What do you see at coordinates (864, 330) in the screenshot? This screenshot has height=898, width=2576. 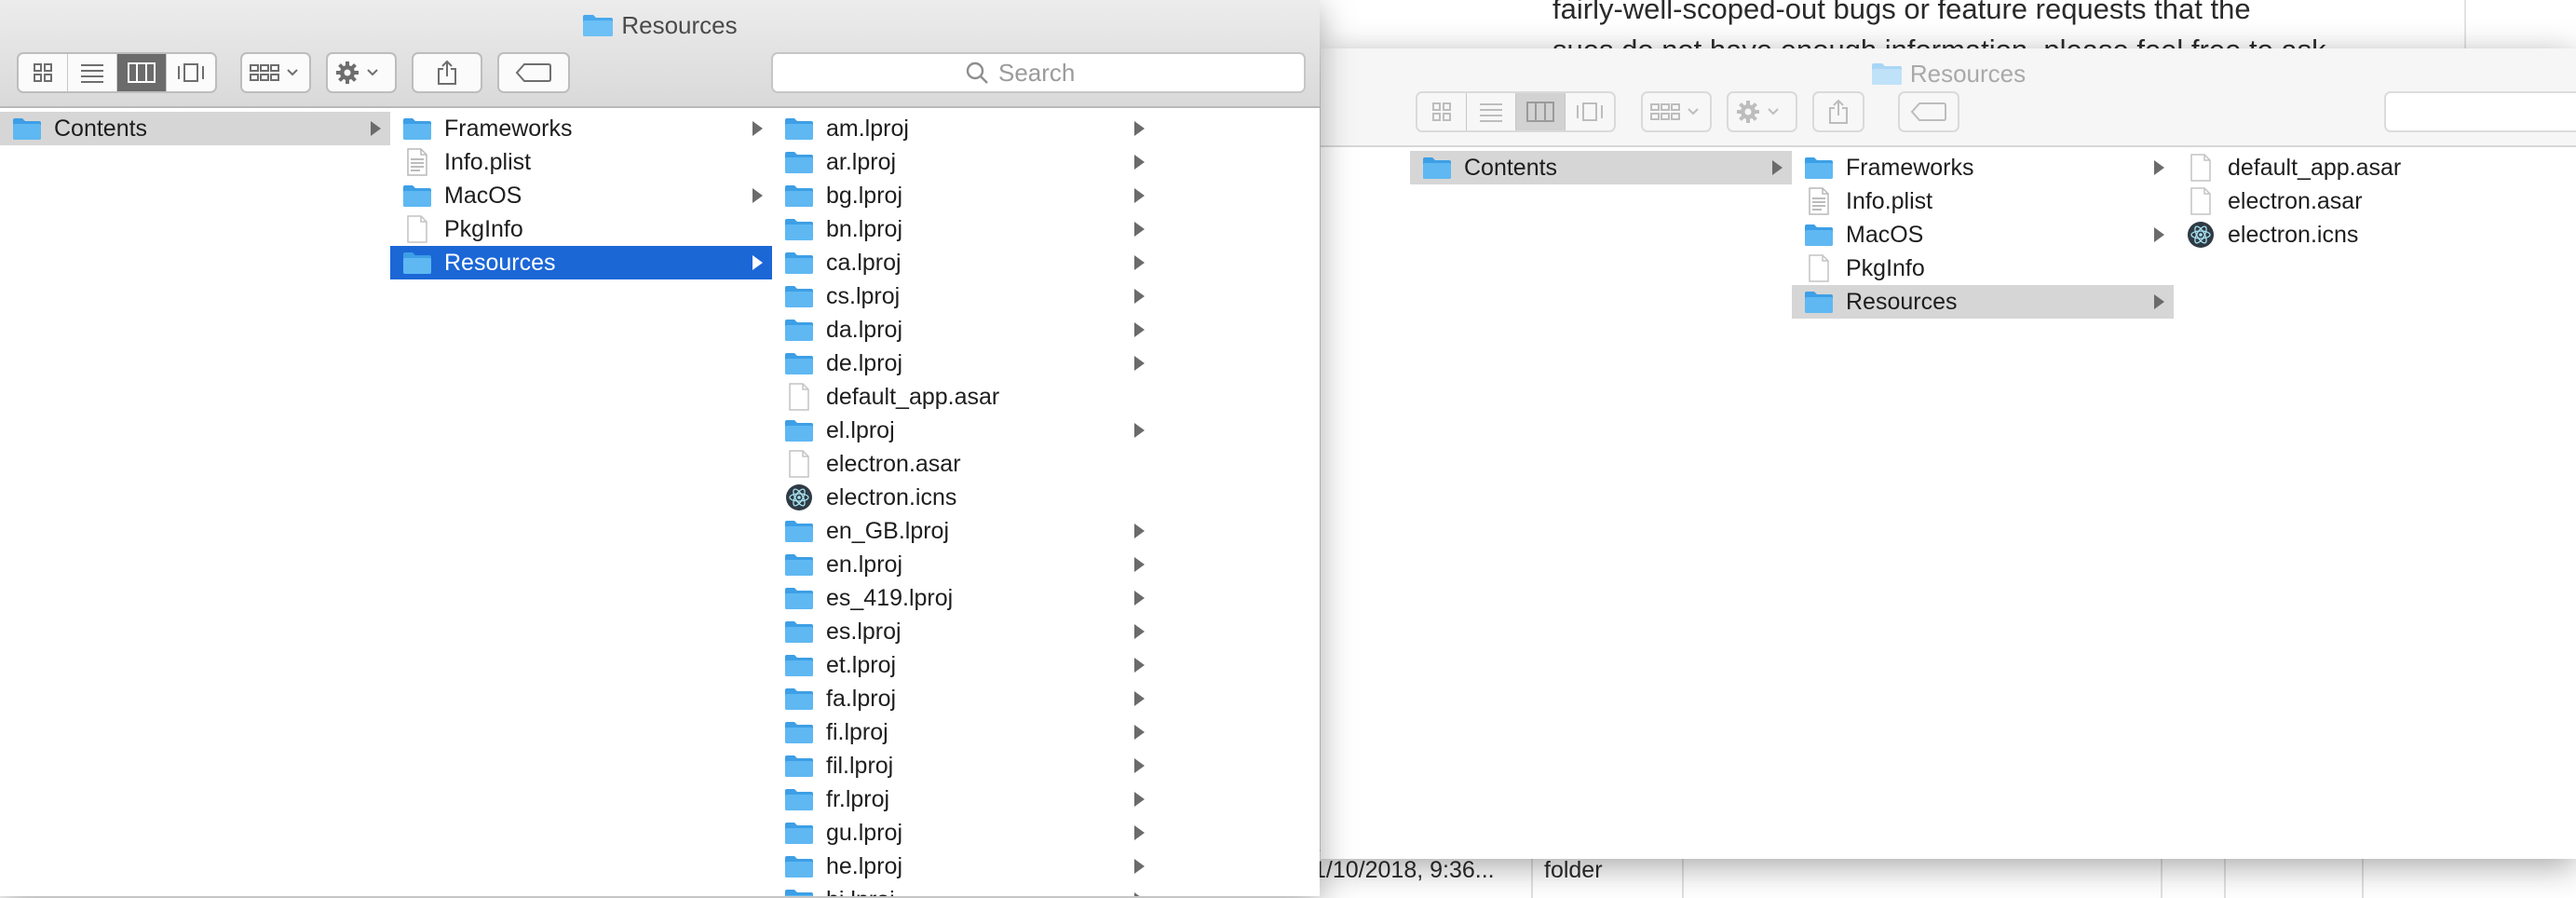 I see `file-name: da.lproj` at bounding box center [864, 330].